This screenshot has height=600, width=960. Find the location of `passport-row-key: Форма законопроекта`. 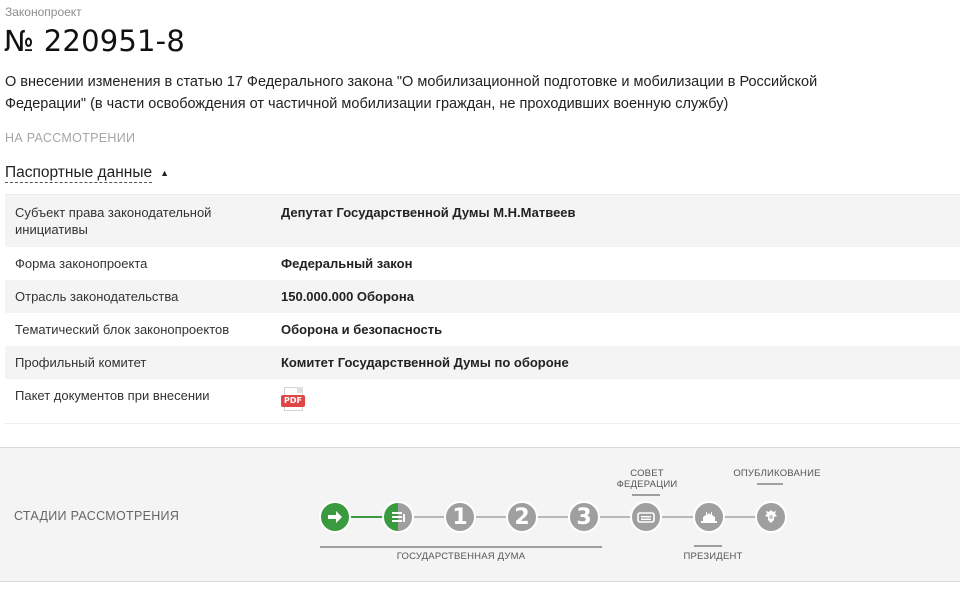

passport-row-key: Форма законопроекта is located at coordinates (81, 263).